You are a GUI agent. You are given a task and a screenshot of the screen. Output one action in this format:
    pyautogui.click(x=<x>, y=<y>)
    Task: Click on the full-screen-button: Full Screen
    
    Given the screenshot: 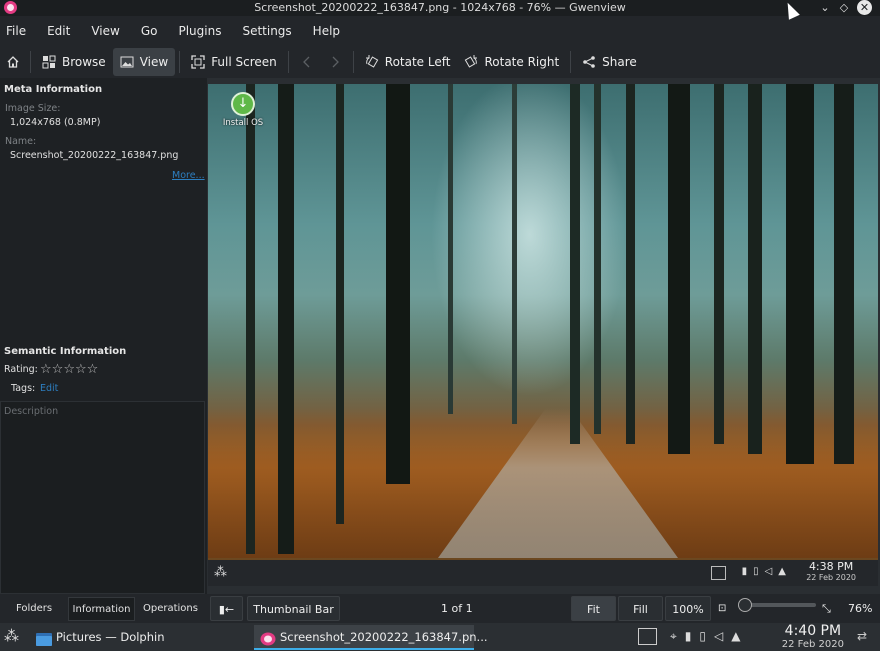 What is the action you would take?
    pyautogui.click(x=234, y=62)
    